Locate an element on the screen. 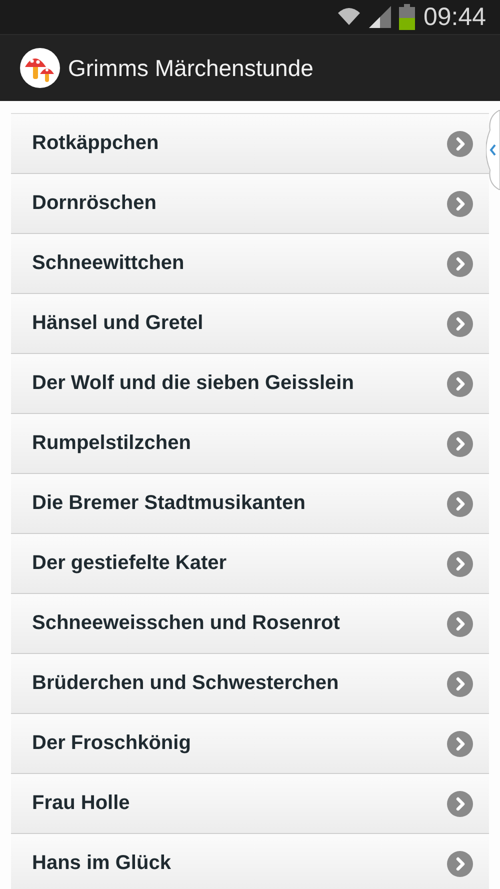 This screenshot has height=889, width=500. status-time: 09:44 is located at coordinates (454, 17).